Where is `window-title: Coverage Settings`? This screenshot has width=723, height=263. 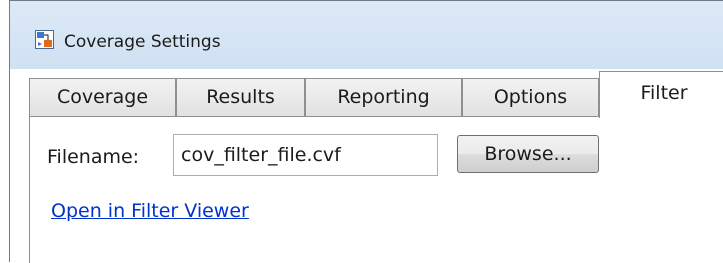 window-title: Coverage Settings is located at coordinates (142, 42).